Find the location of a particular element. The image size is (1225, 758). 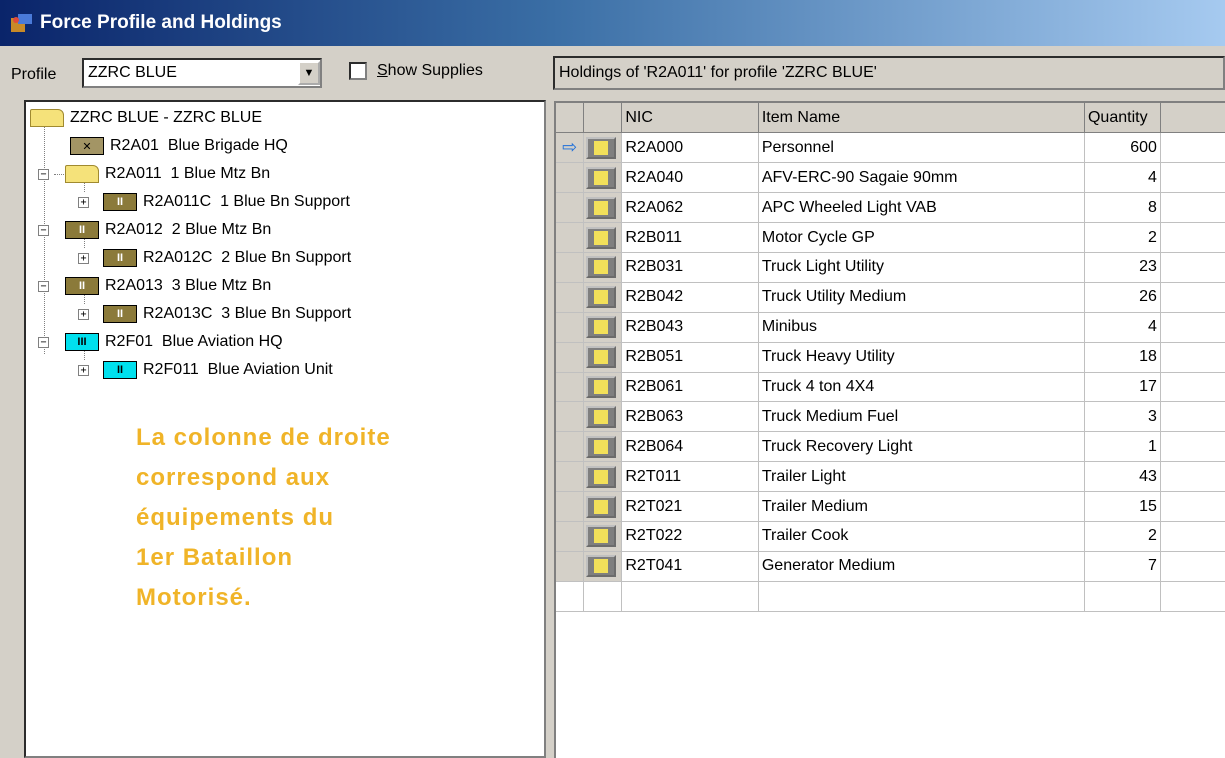

cell-quantity: 15 is located at coordinates (1122, 506).